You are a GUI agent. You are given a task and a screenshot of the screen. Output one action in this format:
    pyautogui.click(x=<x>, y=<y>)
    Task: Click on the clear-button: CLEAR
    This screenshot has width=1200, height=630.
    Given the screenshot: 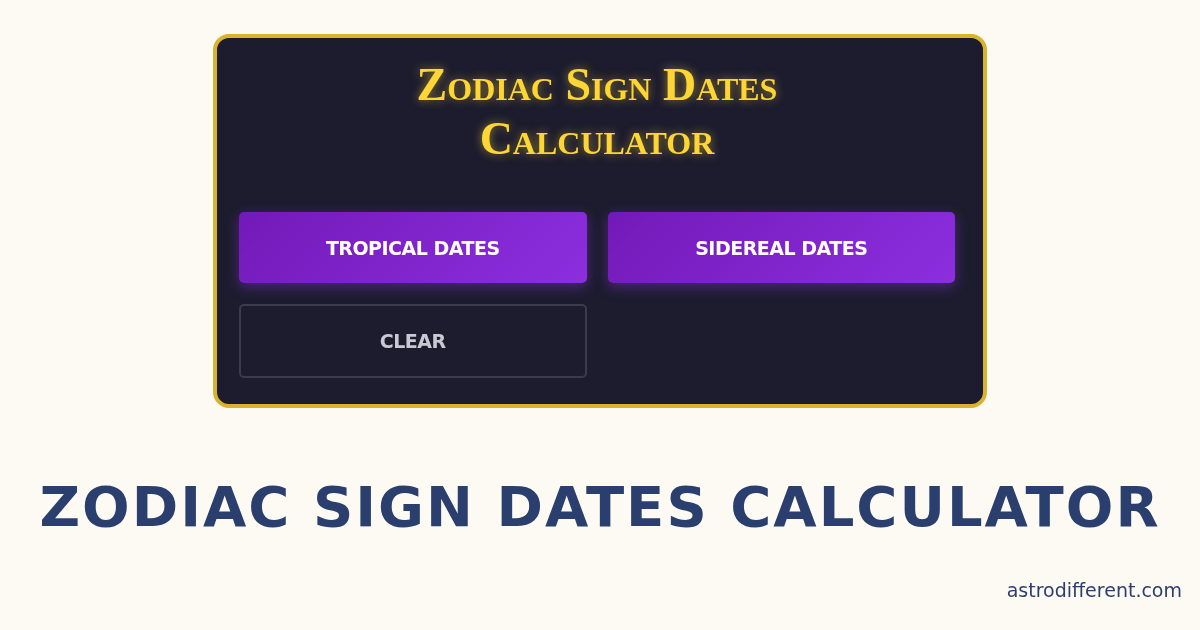 What is the action you would take?
    pyautogui.click(x=413, y=341)
    